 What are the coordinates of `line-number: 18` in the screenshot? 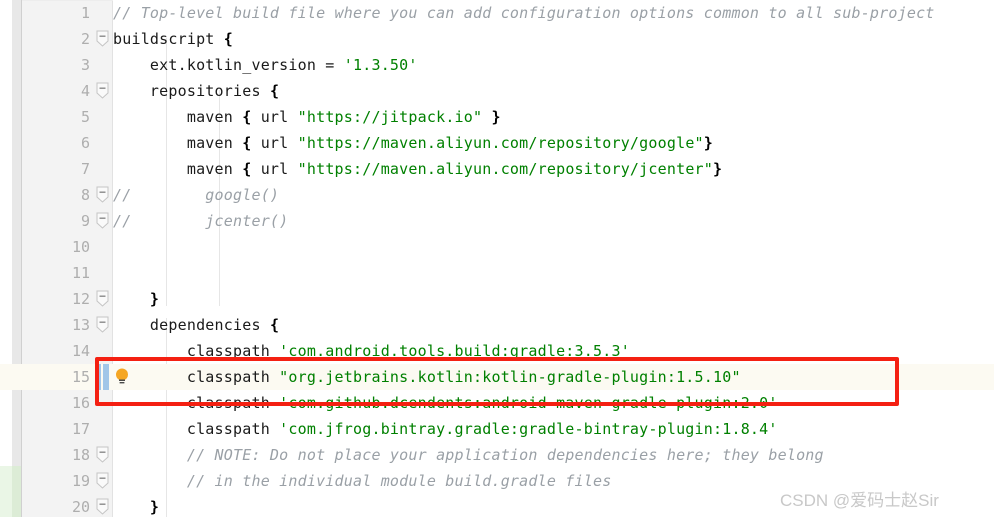 It's located at (56, 455).